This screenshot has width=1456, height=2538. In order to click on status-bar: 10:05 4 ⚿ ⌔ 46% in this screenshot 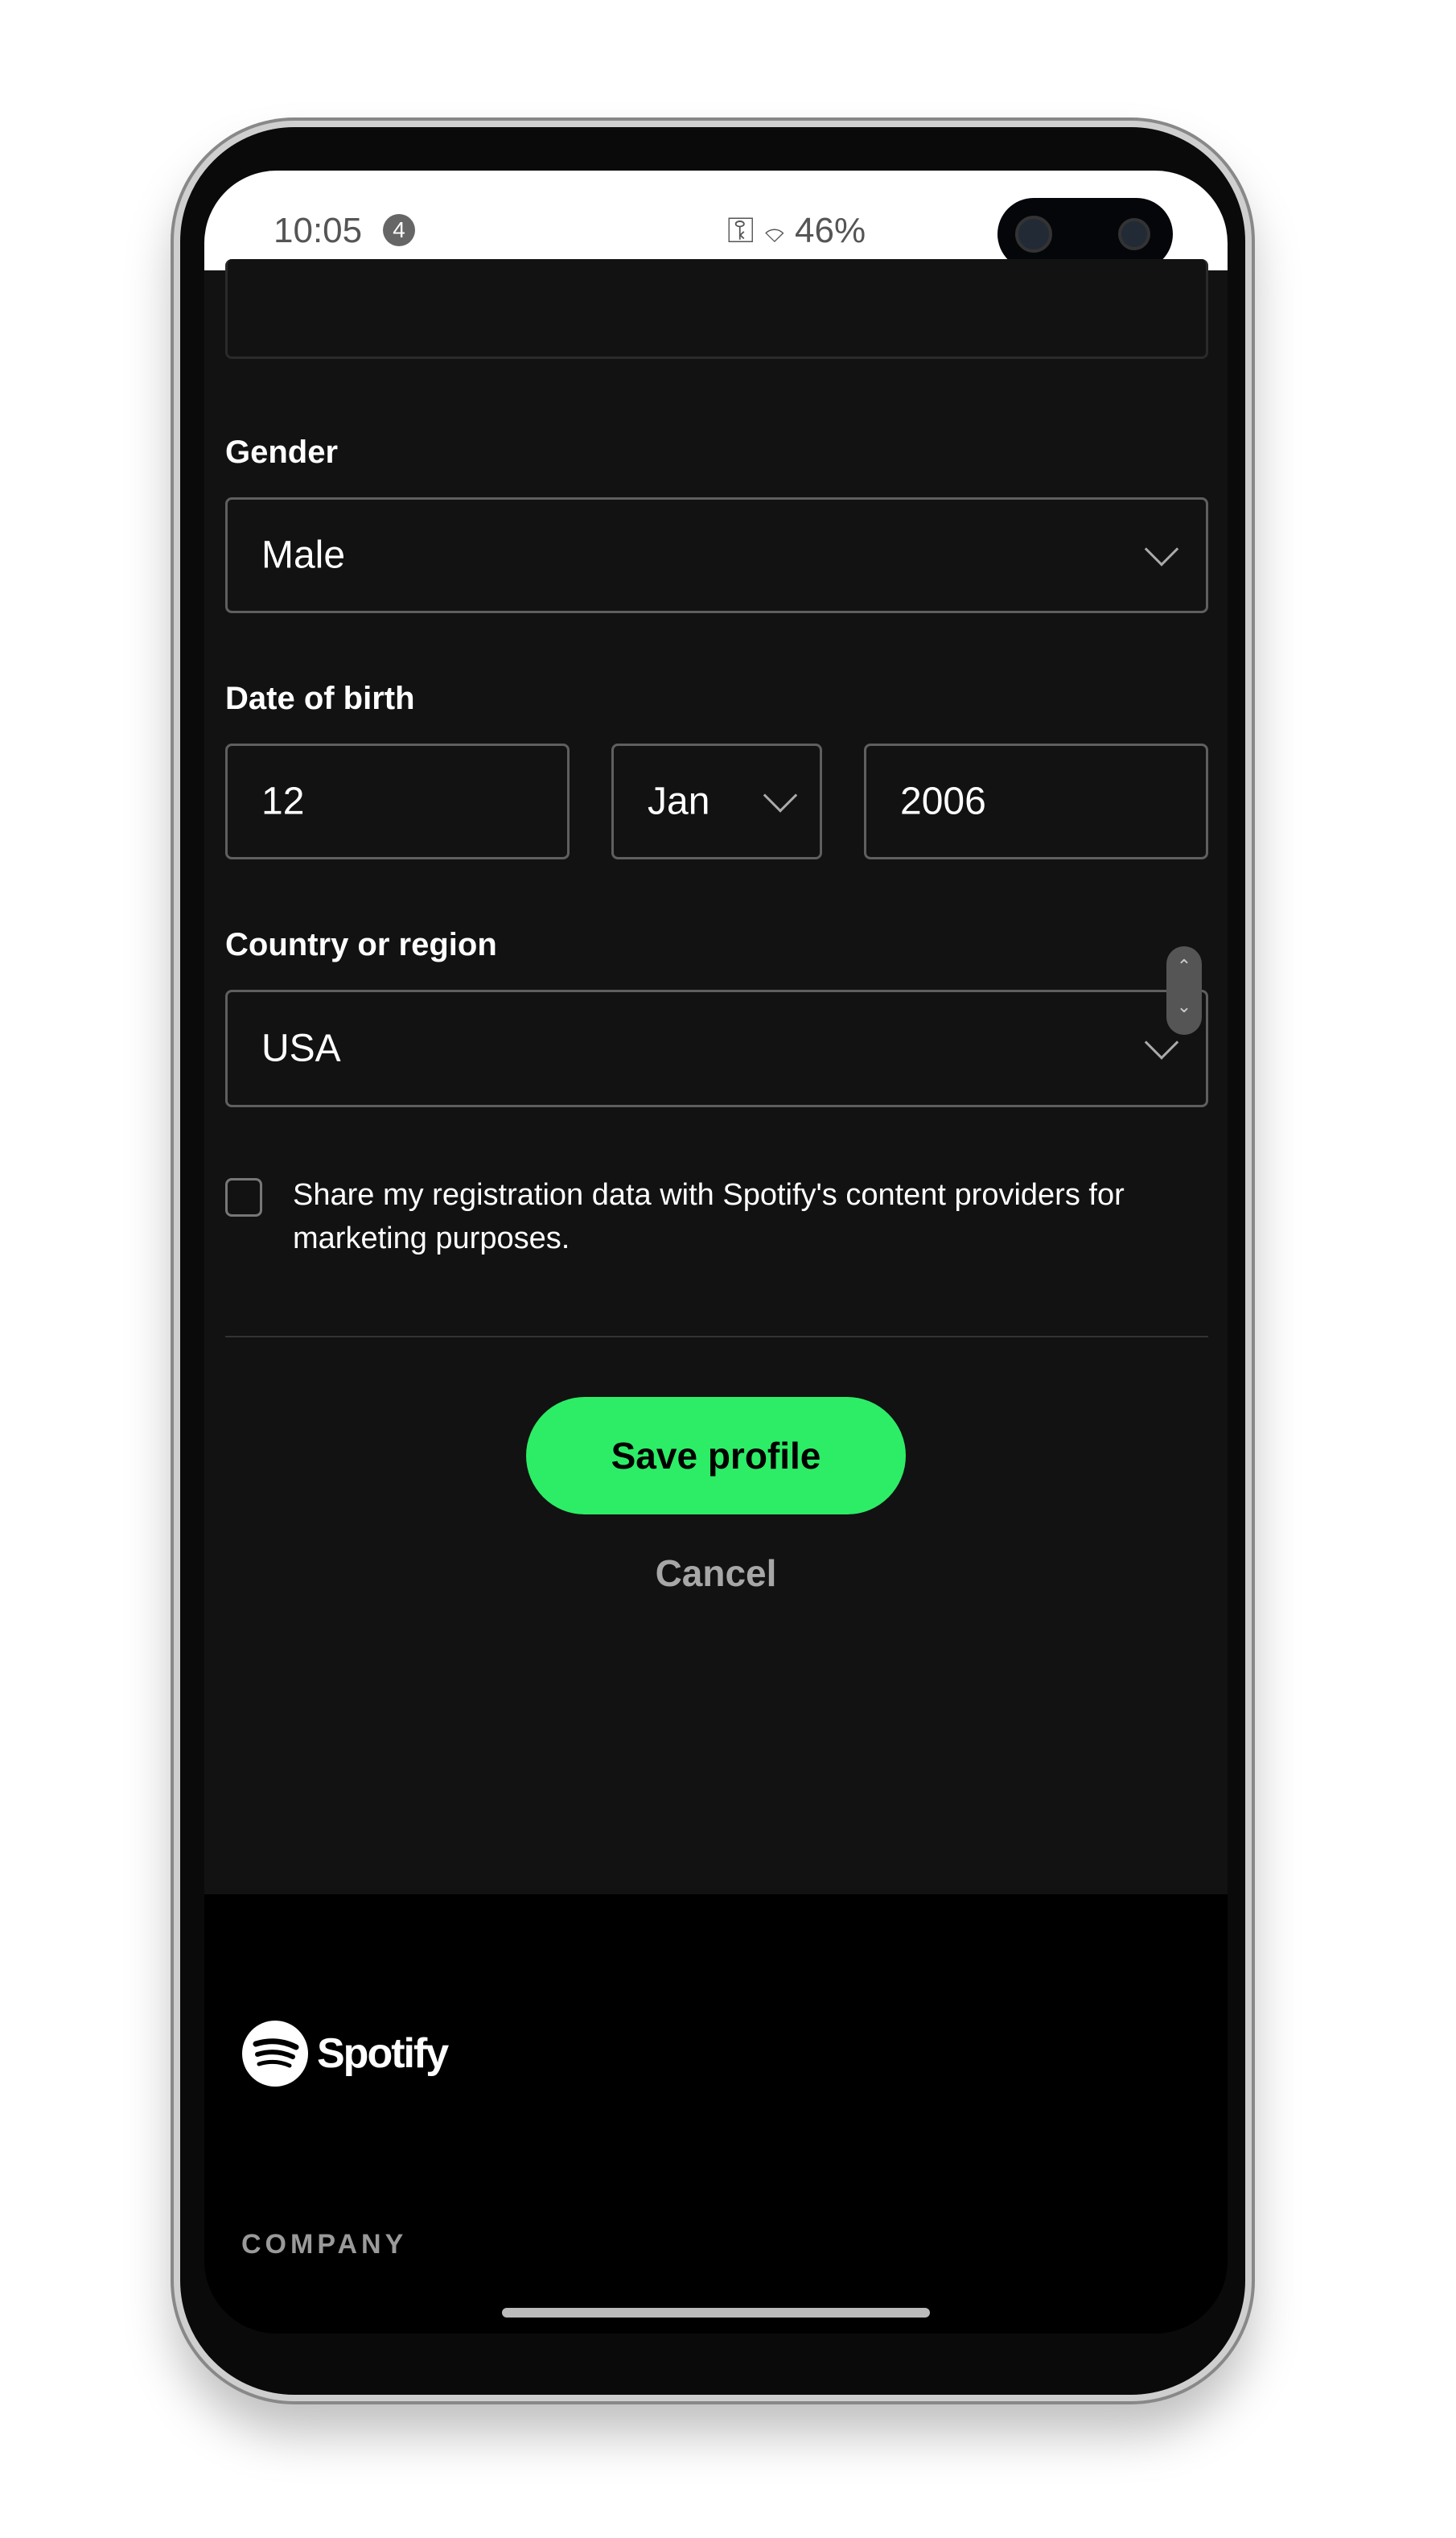, I will do `click(716, 220)`.